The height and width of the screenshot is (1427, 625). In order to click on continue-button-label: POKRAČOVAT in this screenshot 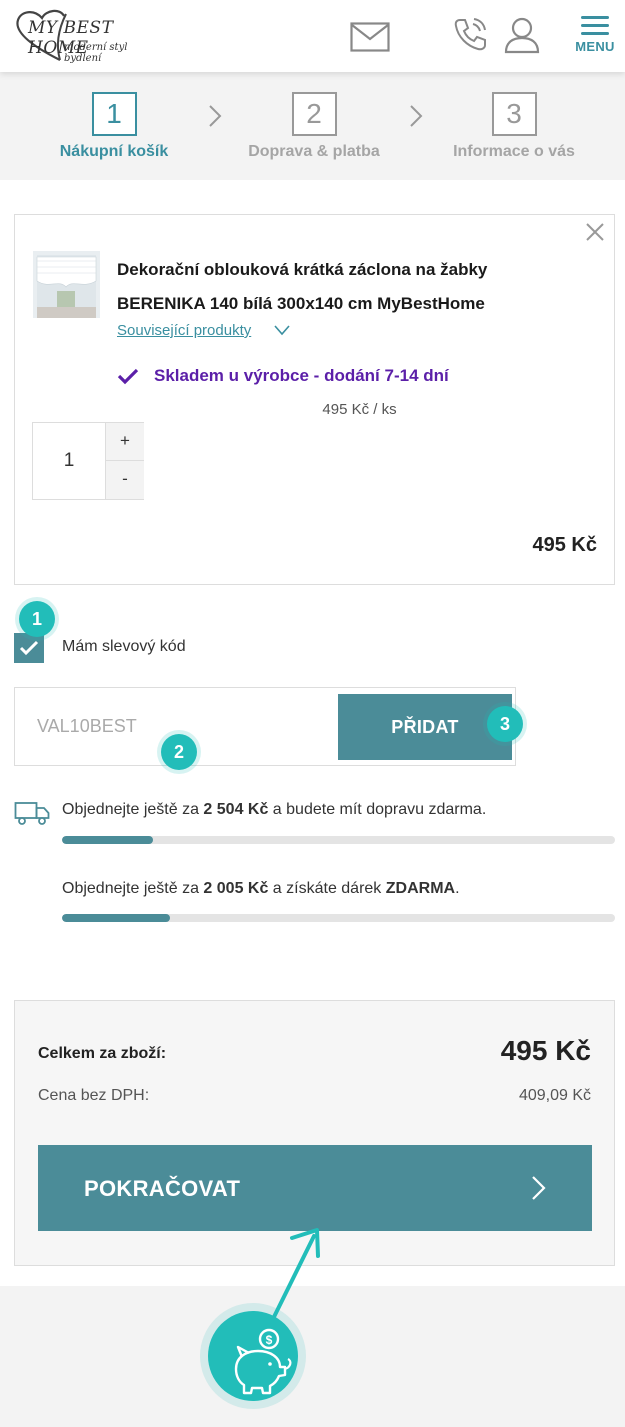, I will do `click(162, 1188)`.